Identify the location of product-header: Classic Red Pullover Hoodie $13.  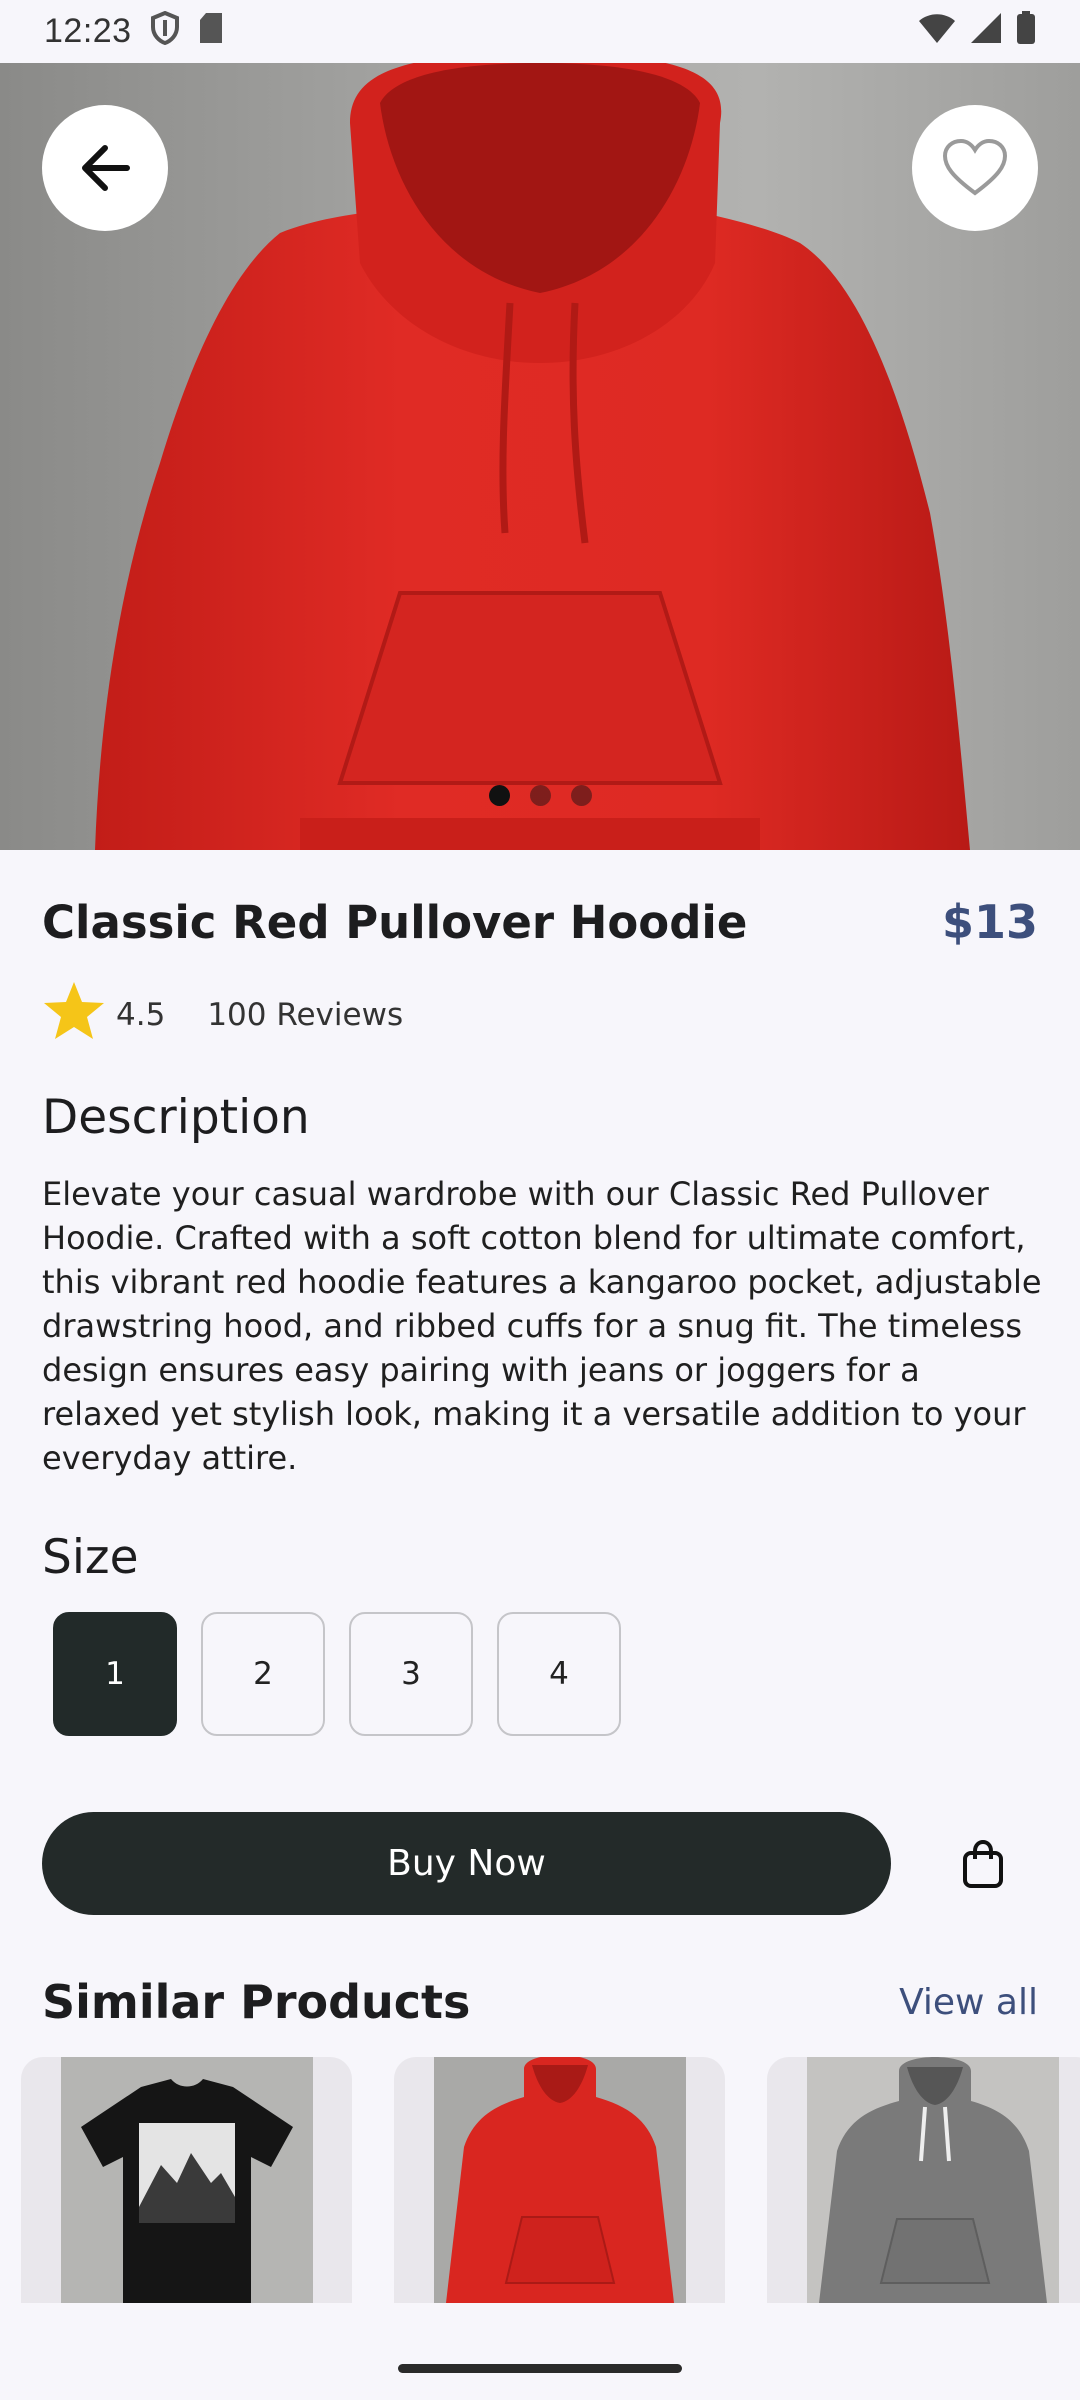
(540, 922).